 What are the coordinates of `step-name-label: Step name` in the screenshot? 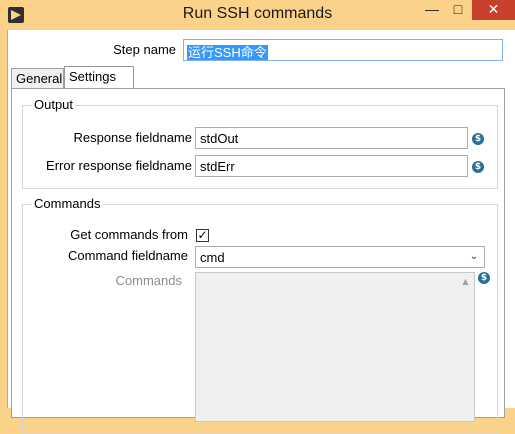 It's located at (144, 49).